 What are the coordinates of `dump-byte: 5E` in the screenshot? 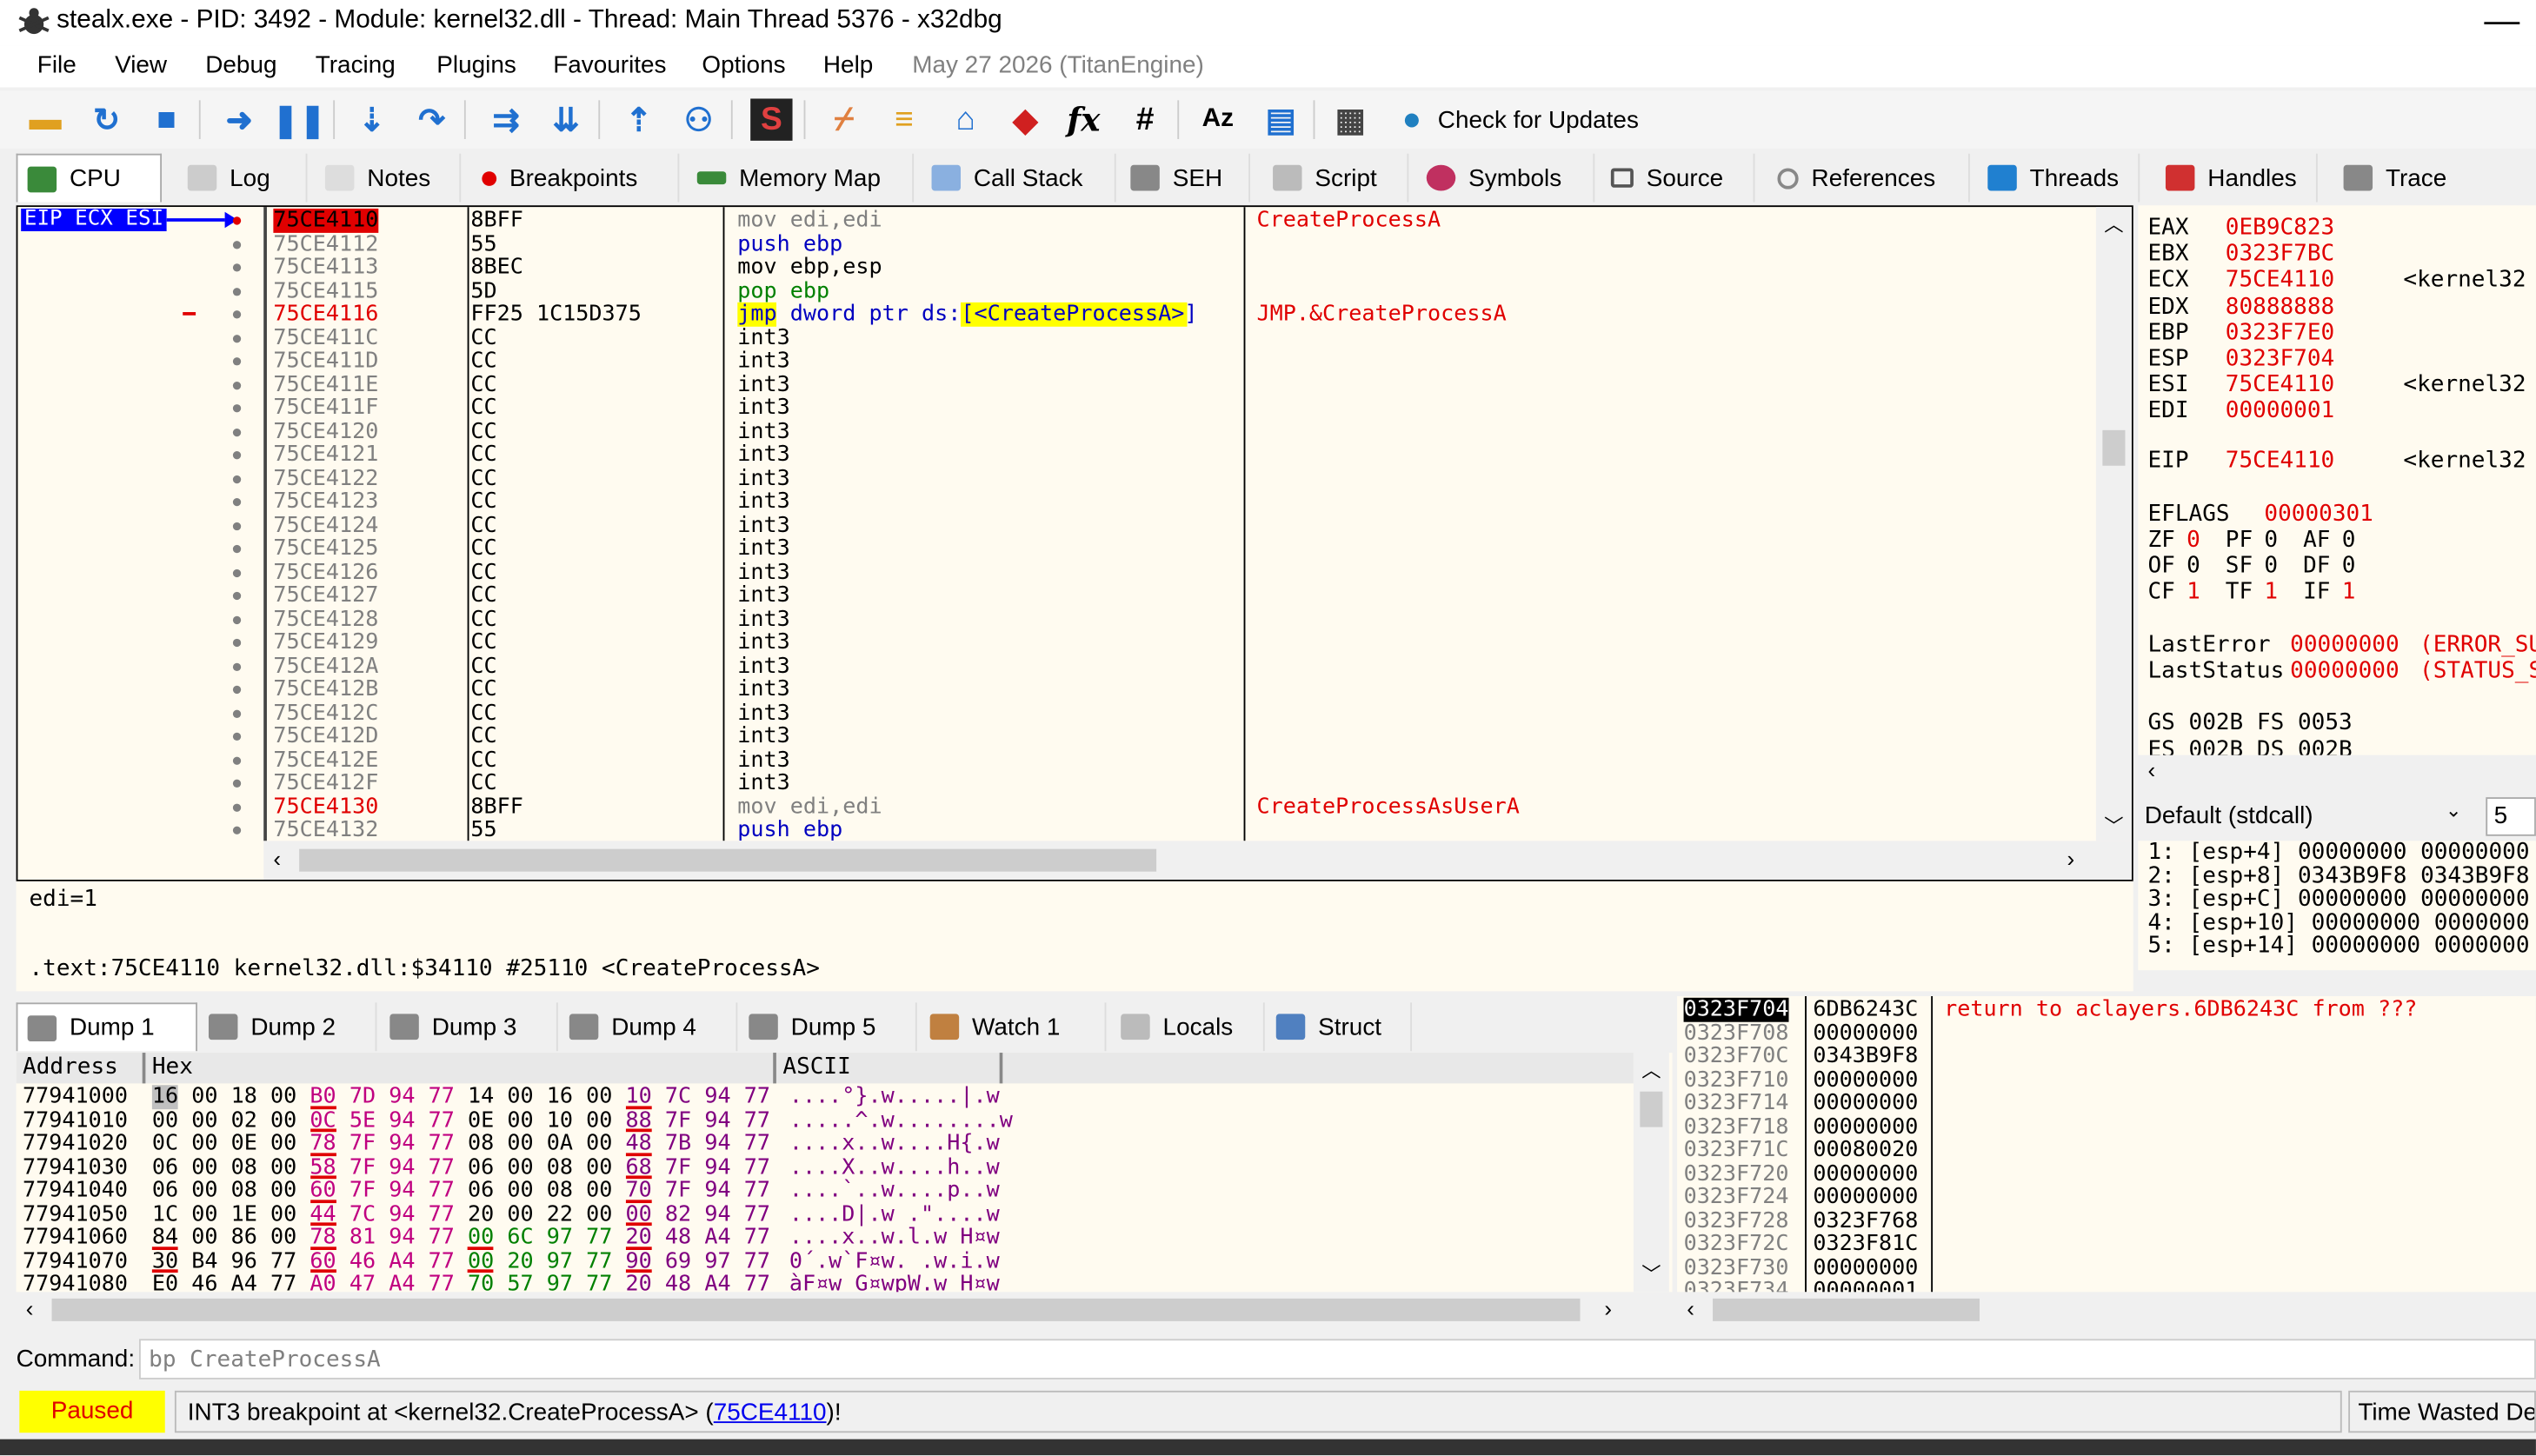 It's located at (362, 1120).